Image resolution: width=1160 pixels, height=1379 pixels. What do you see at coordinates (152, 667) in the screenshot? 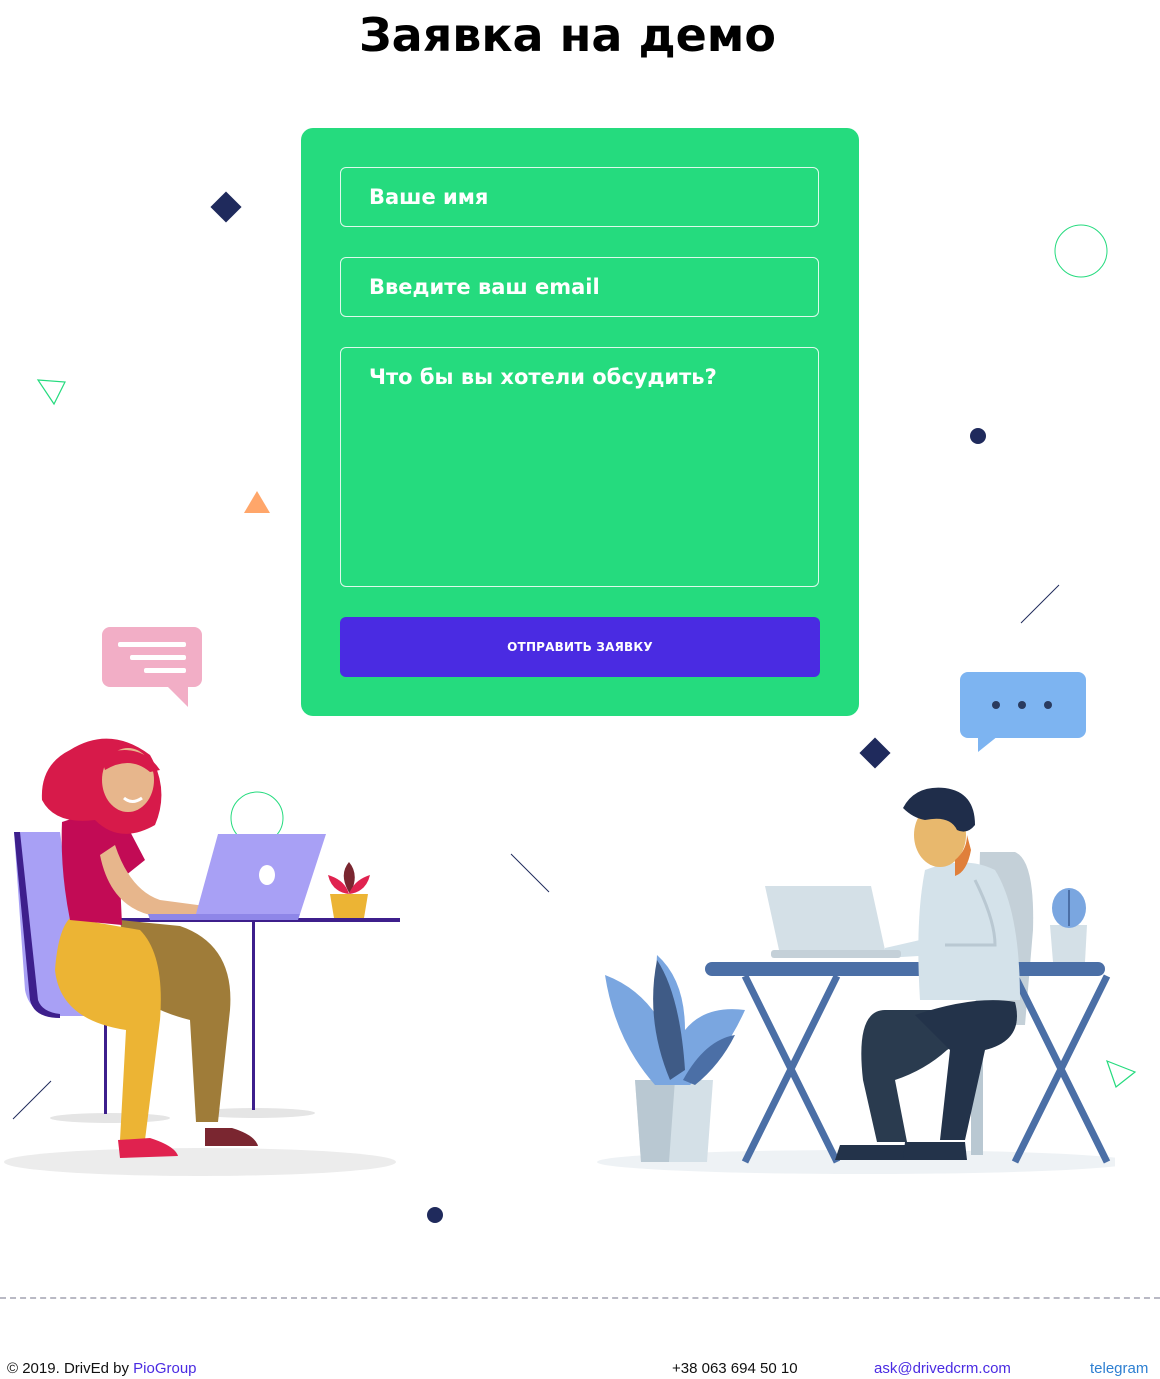
I see `chat-bubble-lines-icon` at bounding box center [152, 667].